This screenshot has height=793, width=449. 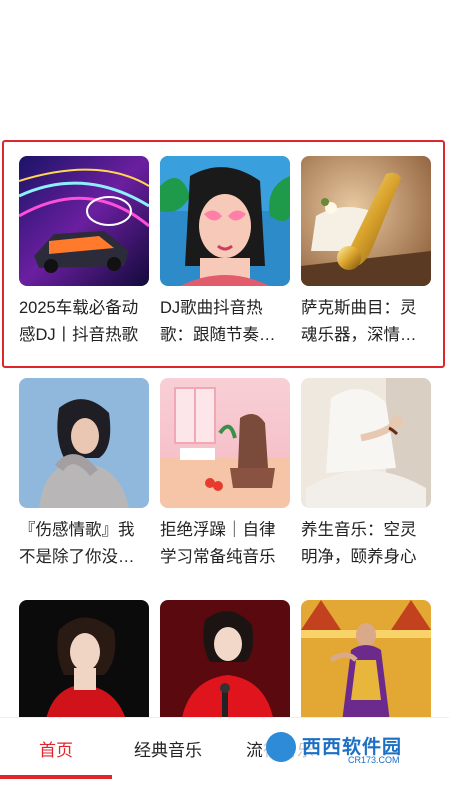 I want to click on watermark-logo: 西西软件园 CR173.COM, so click(x=347, y=748).